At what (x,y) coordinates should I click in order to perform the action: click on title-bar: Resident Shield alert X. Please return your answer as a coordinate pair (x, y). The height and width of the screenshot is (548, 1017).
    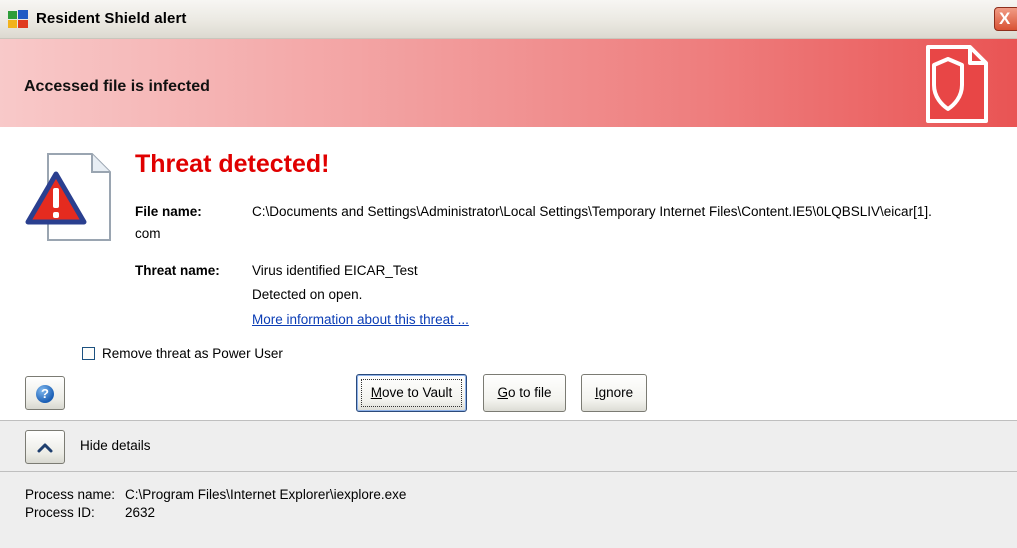
    Looking at the image, I should click on (508, 19).